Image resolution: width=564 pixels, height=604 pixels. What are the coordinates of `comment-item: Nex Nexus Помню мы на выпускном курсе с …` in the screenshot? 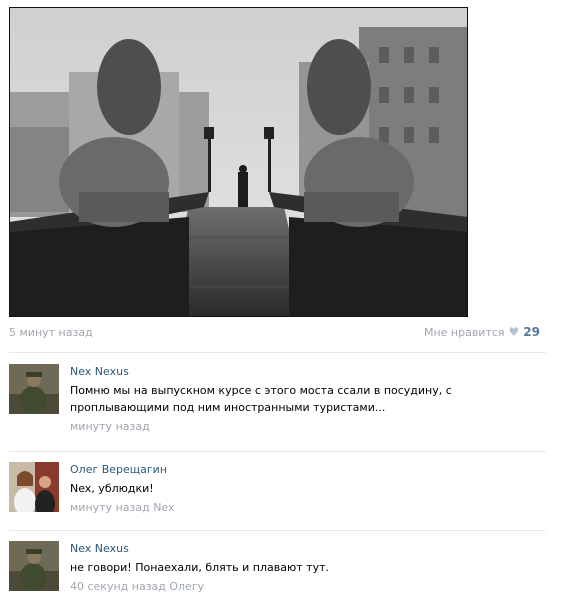 It's located at (279, 404).